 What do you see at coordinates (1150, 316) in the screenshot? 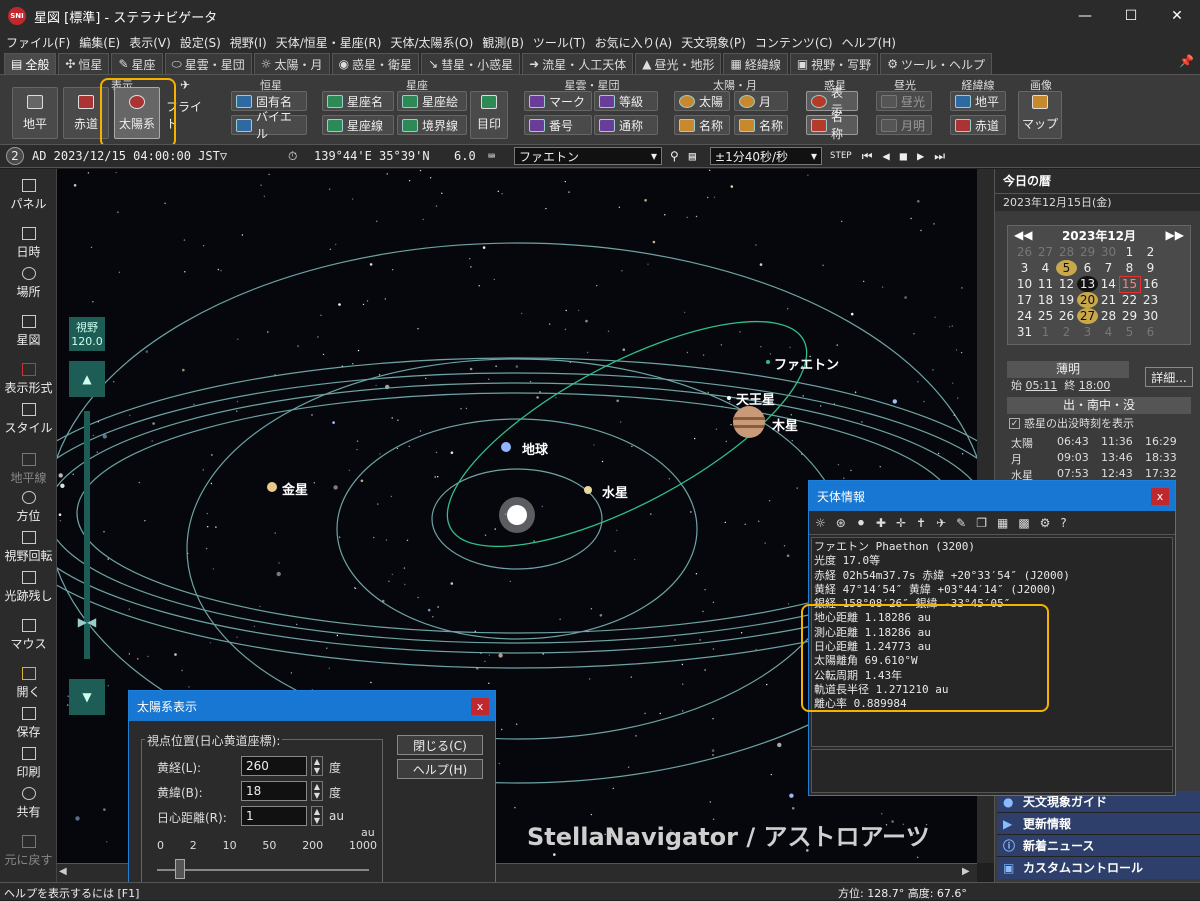
I see `calendar-day: 30` at bounding box center [1150, 316].